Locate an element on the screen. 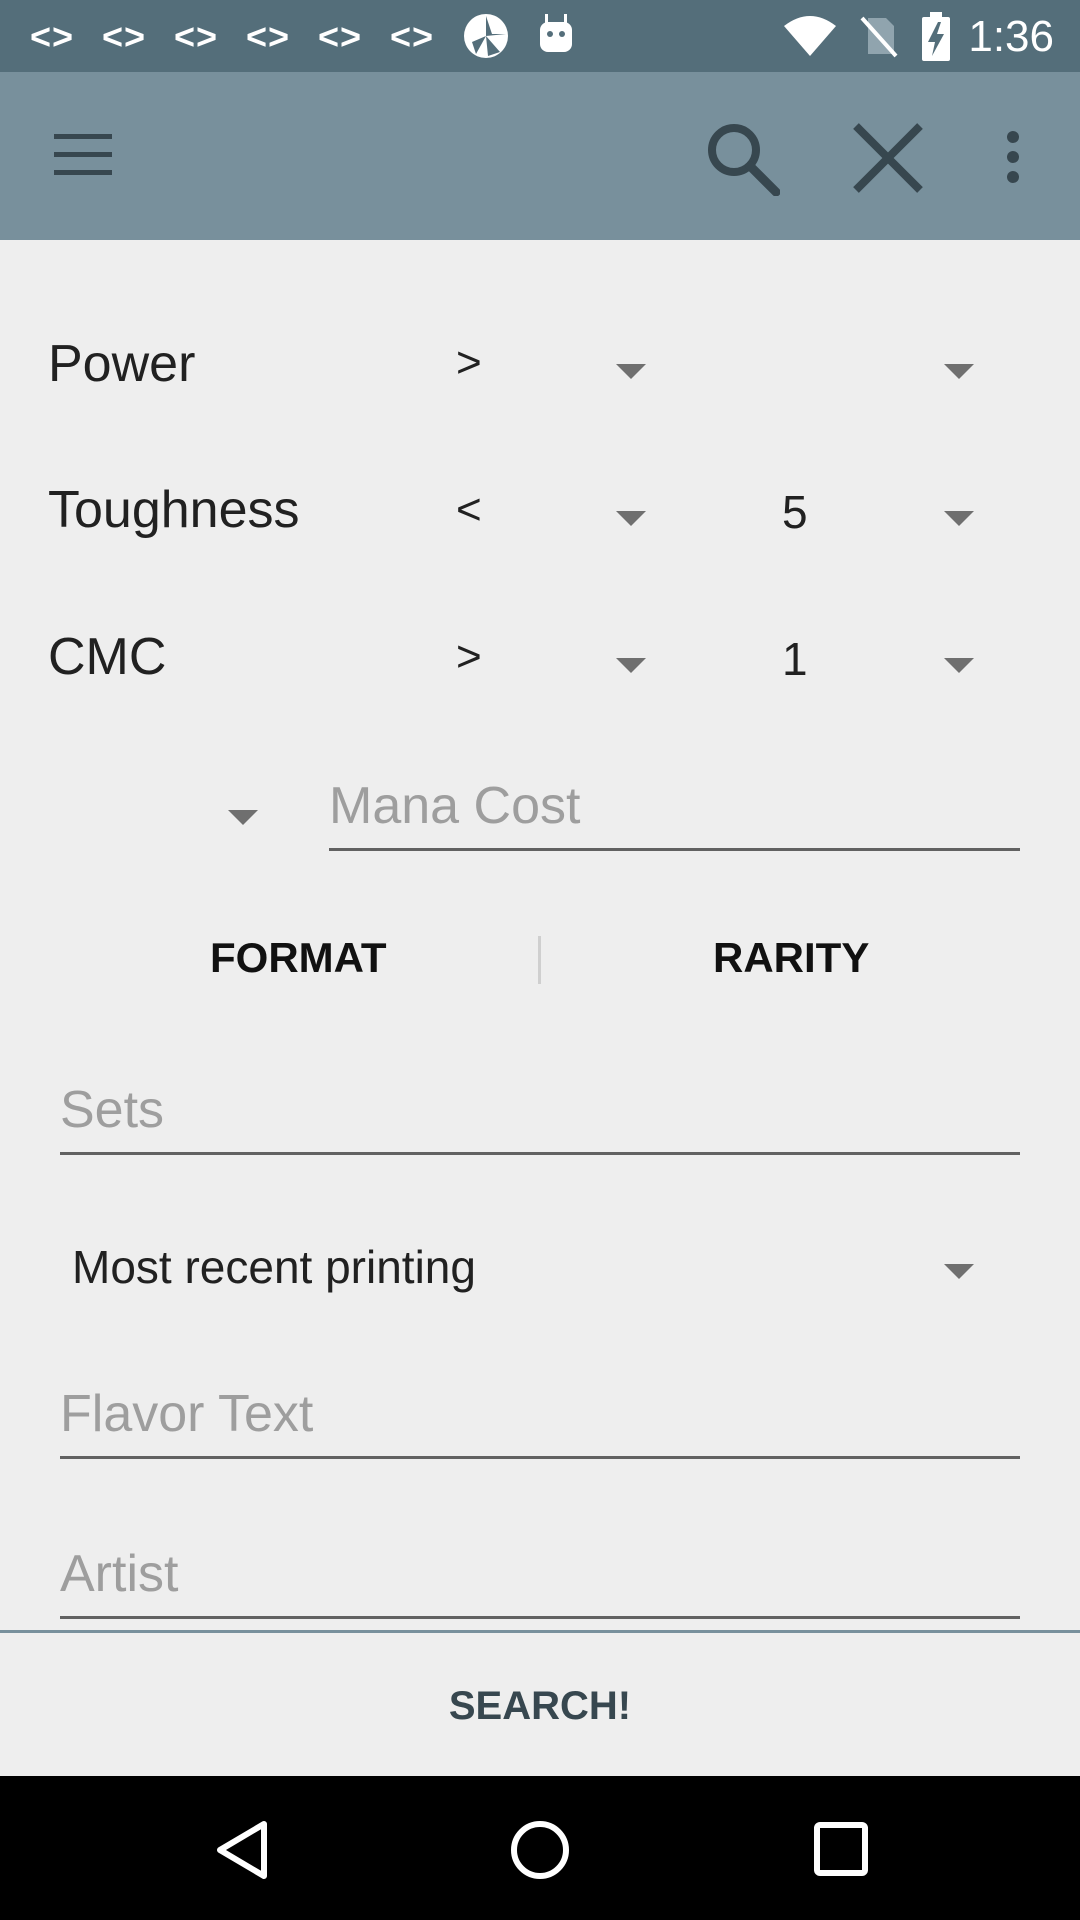 The width and height of the screenshot is (1080, 1920). mana-cost-field: Mana Cost is located at coordinates (674, 810).